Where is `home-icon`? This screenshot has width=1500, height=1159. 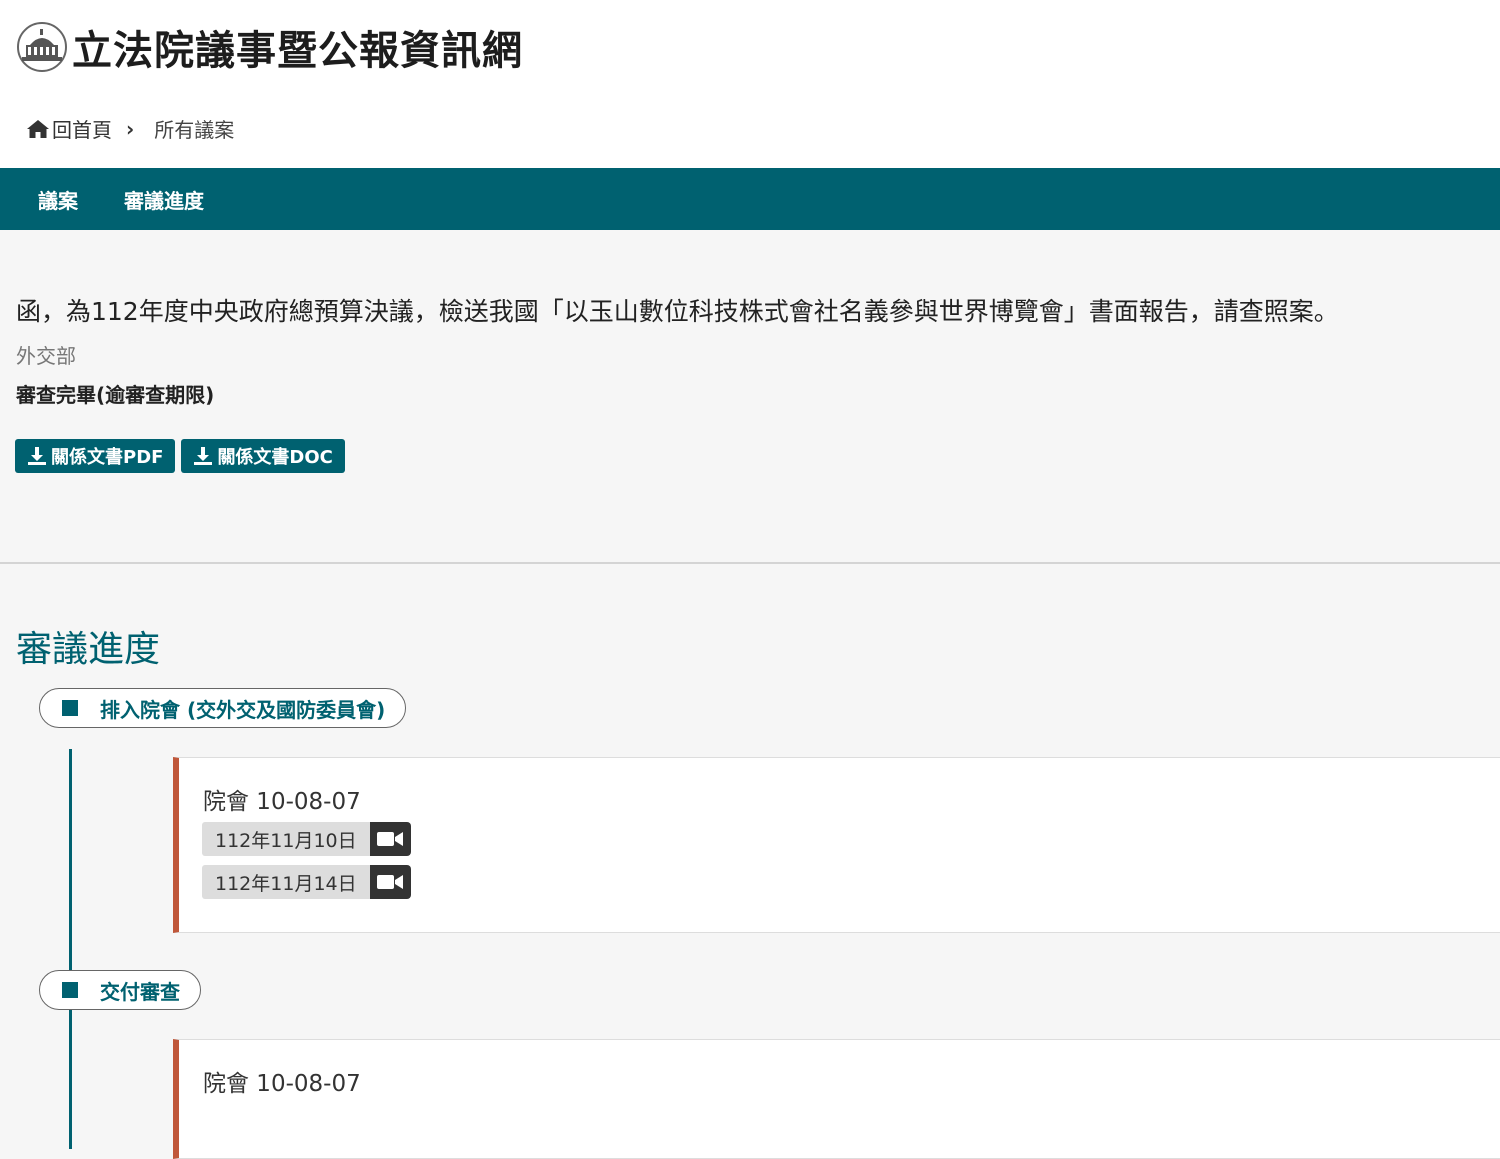
home-icon is located at coordinates (38, 129).